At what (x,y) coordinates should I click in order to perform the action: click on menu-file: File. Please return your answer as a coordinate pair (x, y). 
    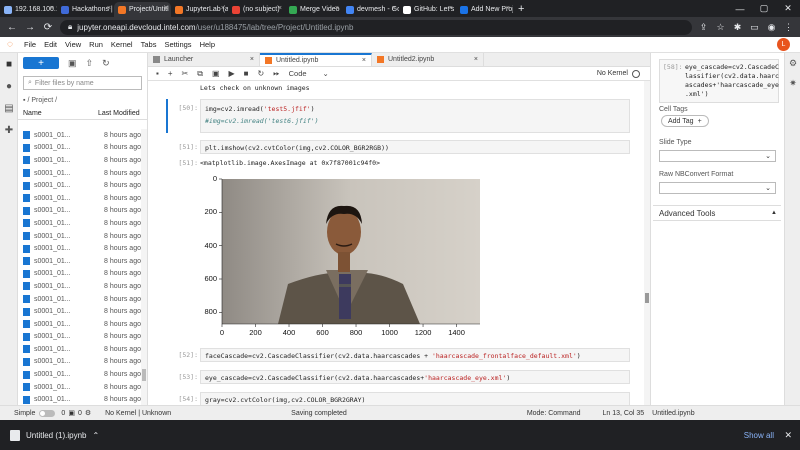
    Looking at the image, I should click on (30, 44).